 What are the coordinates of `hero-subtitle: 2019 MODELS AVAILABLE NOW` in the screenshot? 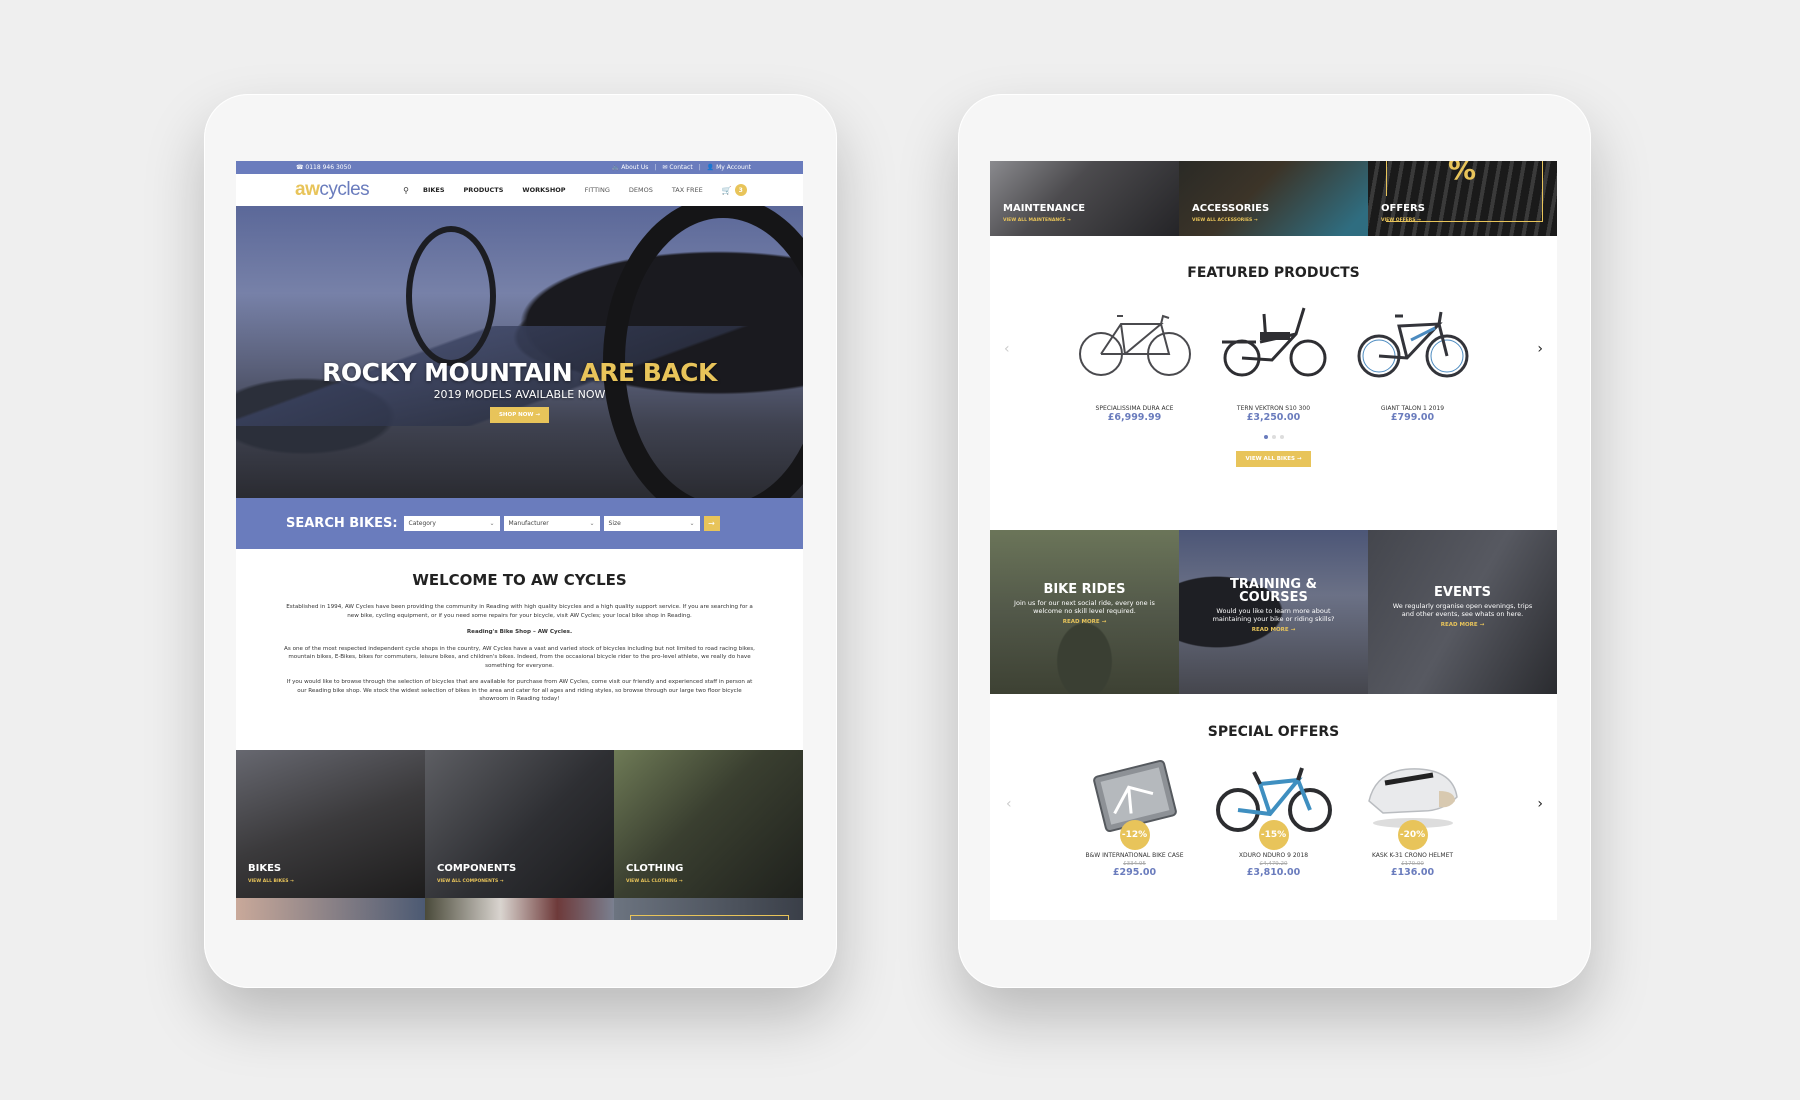 It's located at (519, 394).